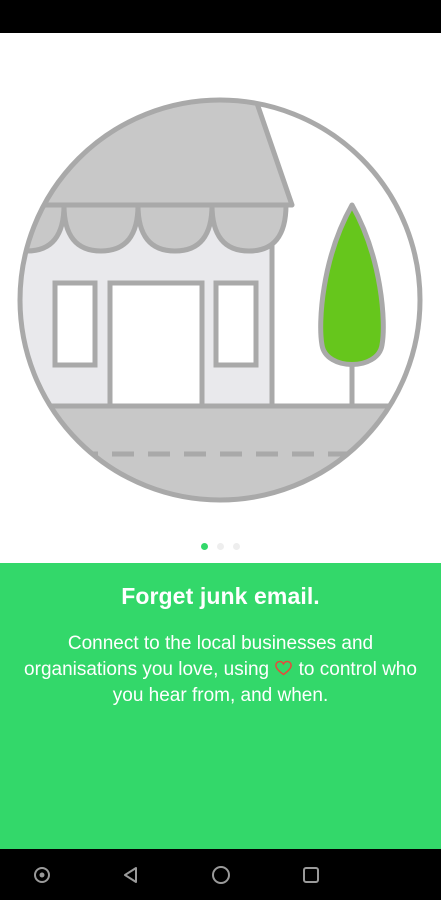 The height and width of the screenshot is (900, 441). What do you see at coordinates (220, 16) in the screenshot?
I see `status-bar` at bounding box center [220, 16].